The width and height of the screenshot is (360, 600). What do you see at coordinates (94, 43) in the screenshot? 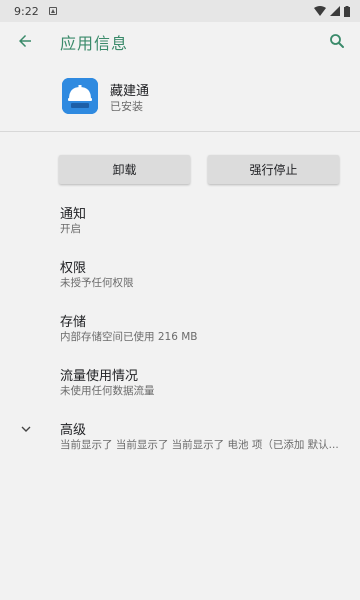
I see `page-title: 应用信息` at bounding box center [94, 43].